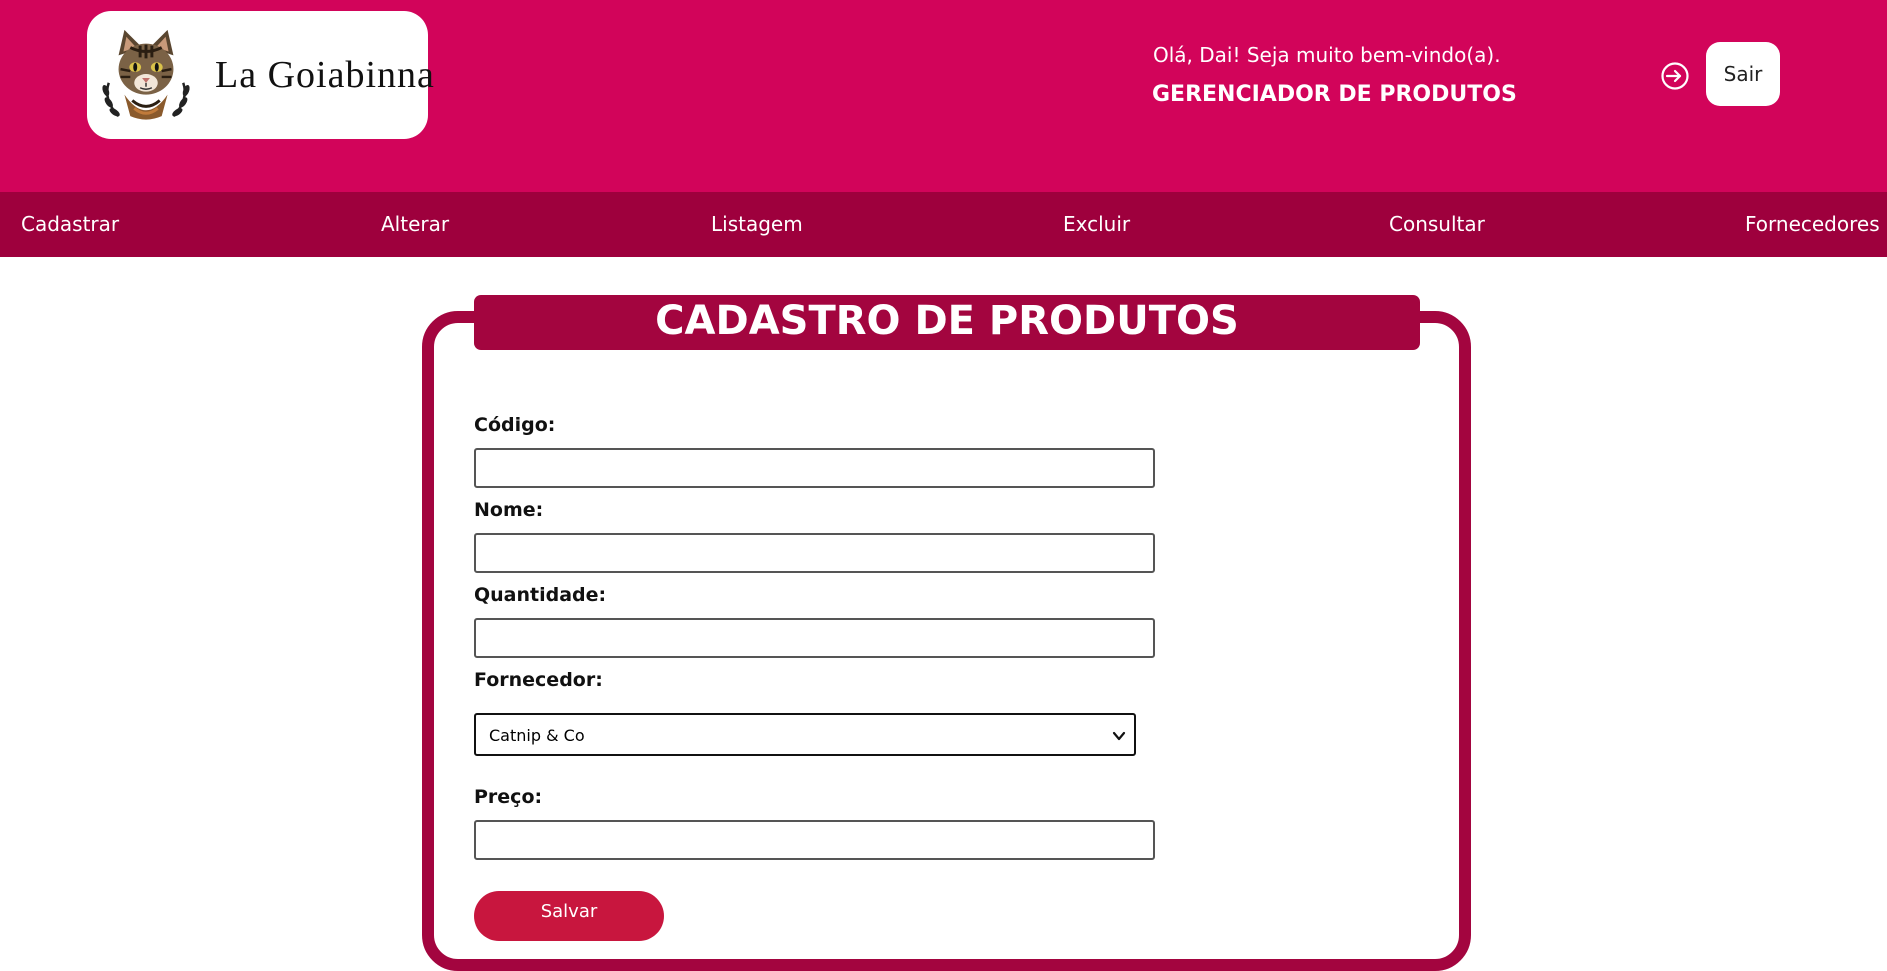 This screenshot has width=1887, height=971. I want to click on nav-item-cadastrar: Cadastrar, so click(70, 224).